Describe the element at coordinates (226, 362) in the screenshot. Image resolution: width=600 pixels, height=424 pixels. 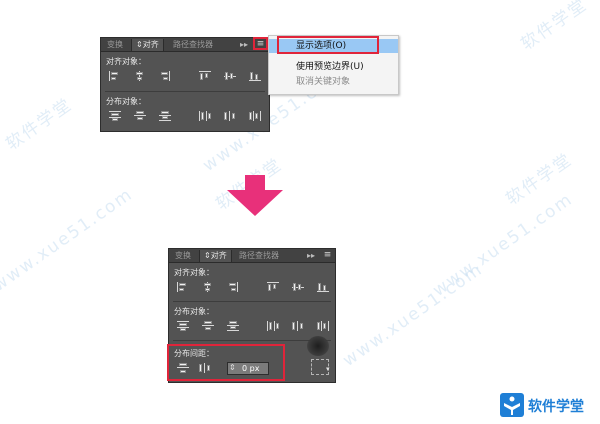
I see `spacing-callout` at that location.